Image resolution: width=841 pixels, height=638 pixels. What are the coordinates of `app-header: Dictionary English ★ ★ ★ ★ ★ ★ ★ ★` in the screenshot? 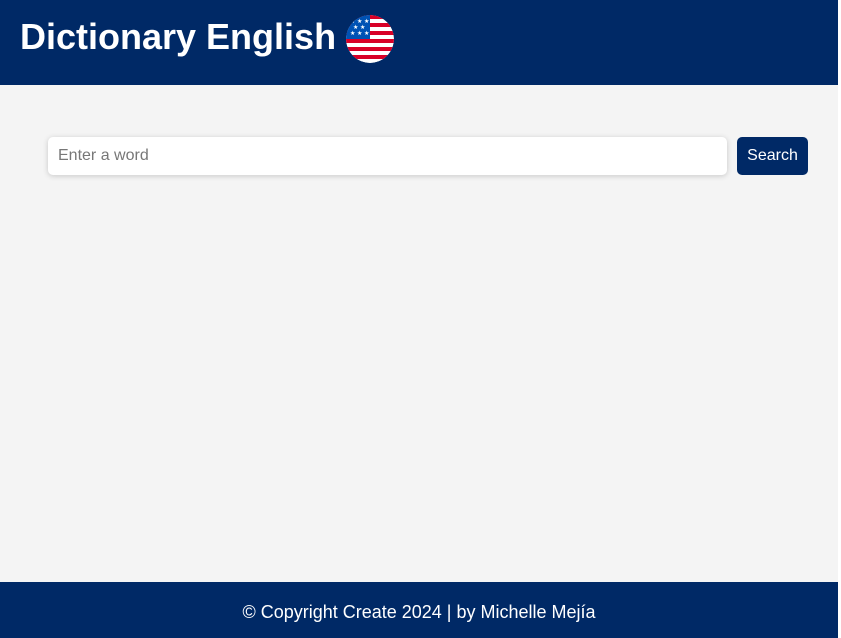 It's located at (419, 42).